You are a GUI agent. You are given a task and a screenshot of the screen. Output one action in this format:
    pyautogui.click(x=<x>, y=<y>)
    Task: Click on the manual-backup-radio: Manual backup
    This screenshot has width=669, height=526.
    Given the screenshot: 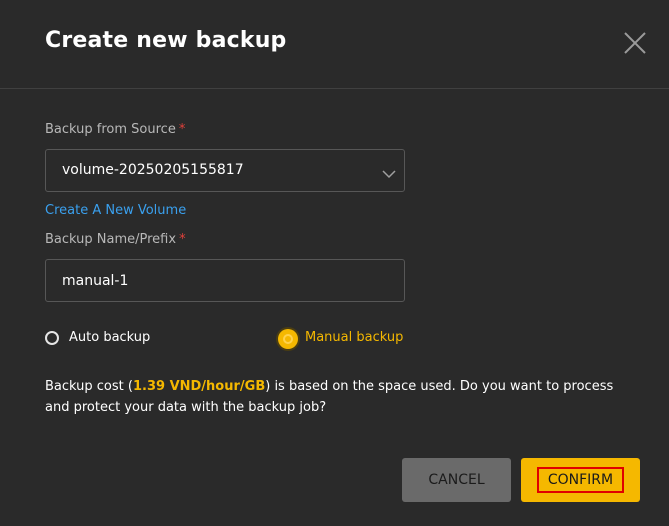 What is the action you would take?
    pyautogui.click(x=348, y=339)
    